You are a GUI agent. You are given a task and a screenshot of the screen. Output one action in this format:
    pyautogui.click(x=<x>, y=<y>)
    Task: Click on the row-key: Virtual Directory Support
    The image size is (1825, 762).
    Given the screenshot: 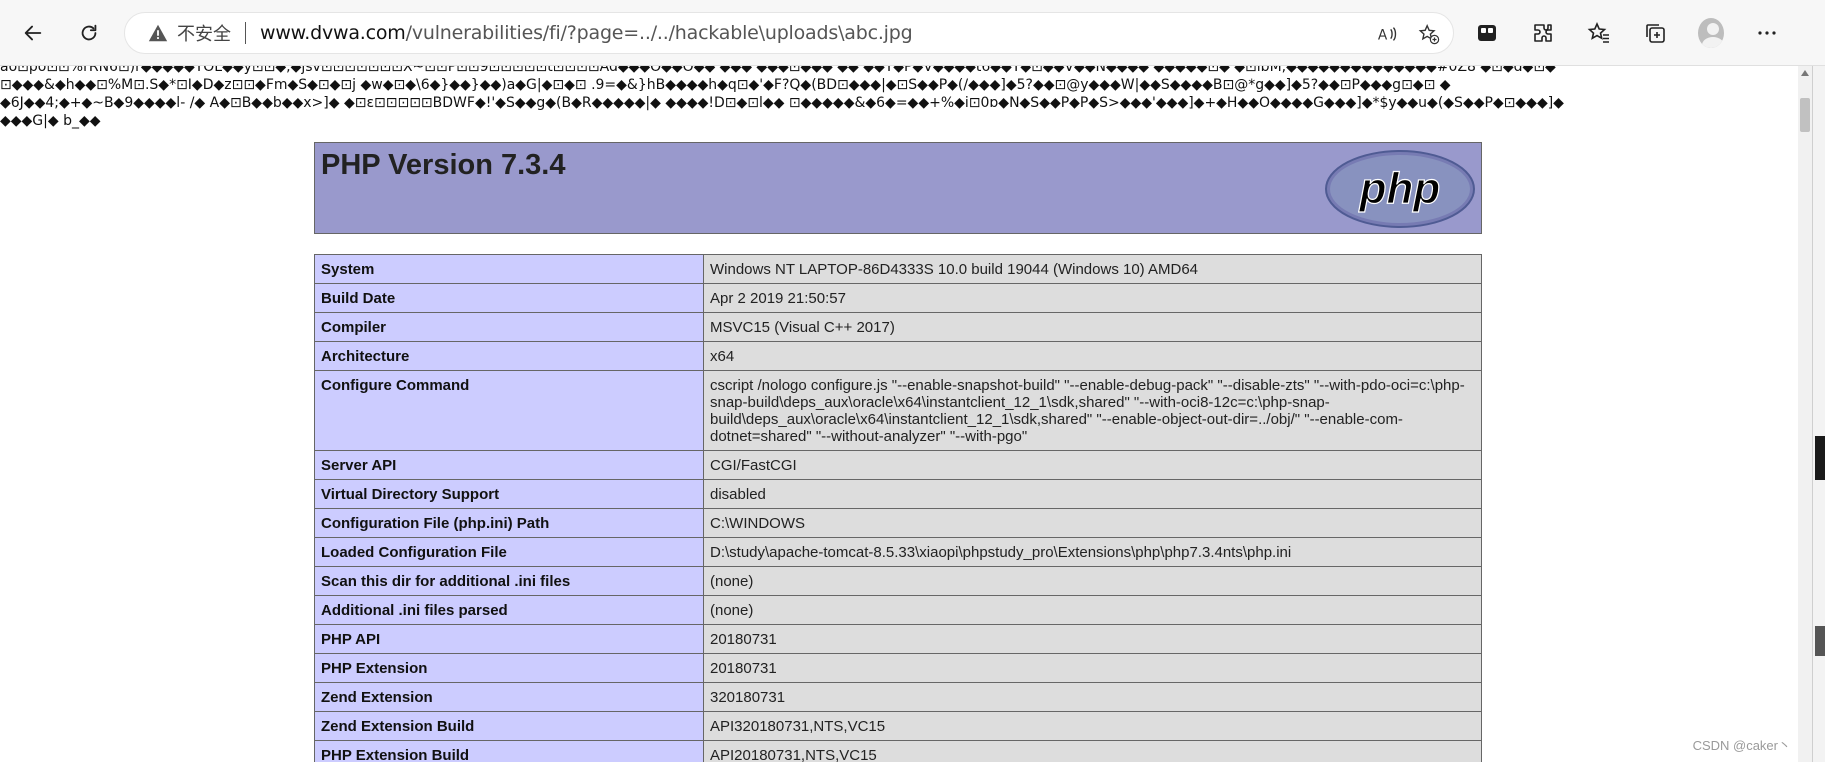 What is the action you would take?
    pyautogui.click(x=509, y=494)
    